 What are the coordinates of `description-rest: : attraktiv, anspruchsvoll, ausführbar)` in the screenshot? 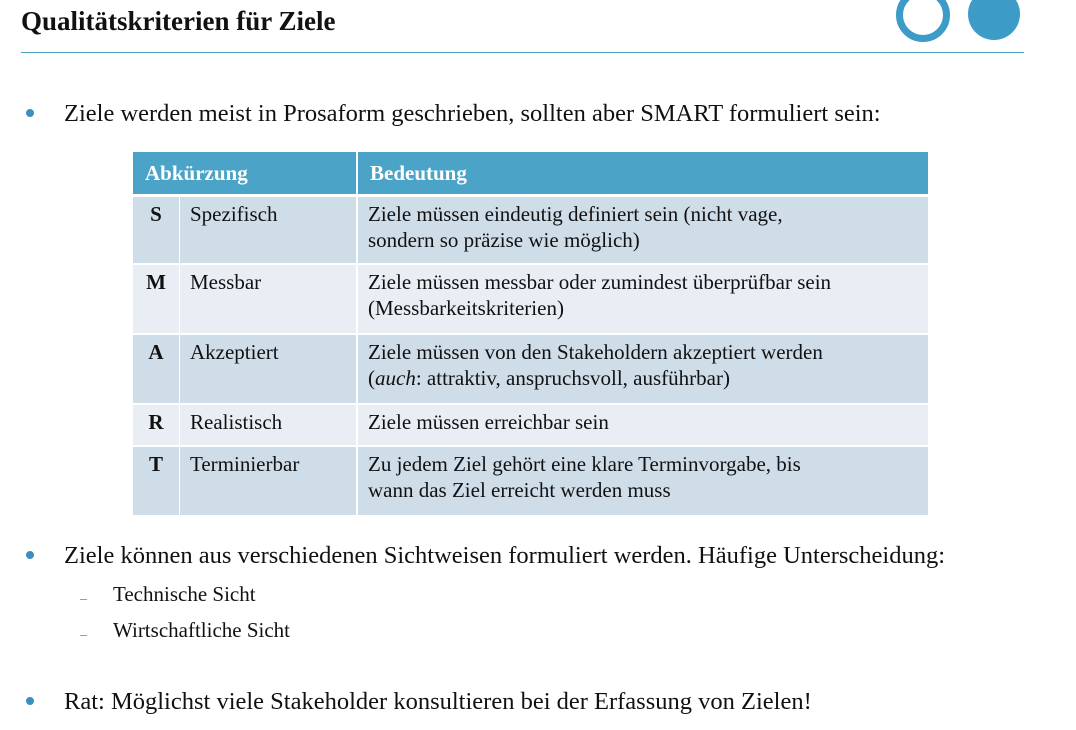 It's located at (572, 377).